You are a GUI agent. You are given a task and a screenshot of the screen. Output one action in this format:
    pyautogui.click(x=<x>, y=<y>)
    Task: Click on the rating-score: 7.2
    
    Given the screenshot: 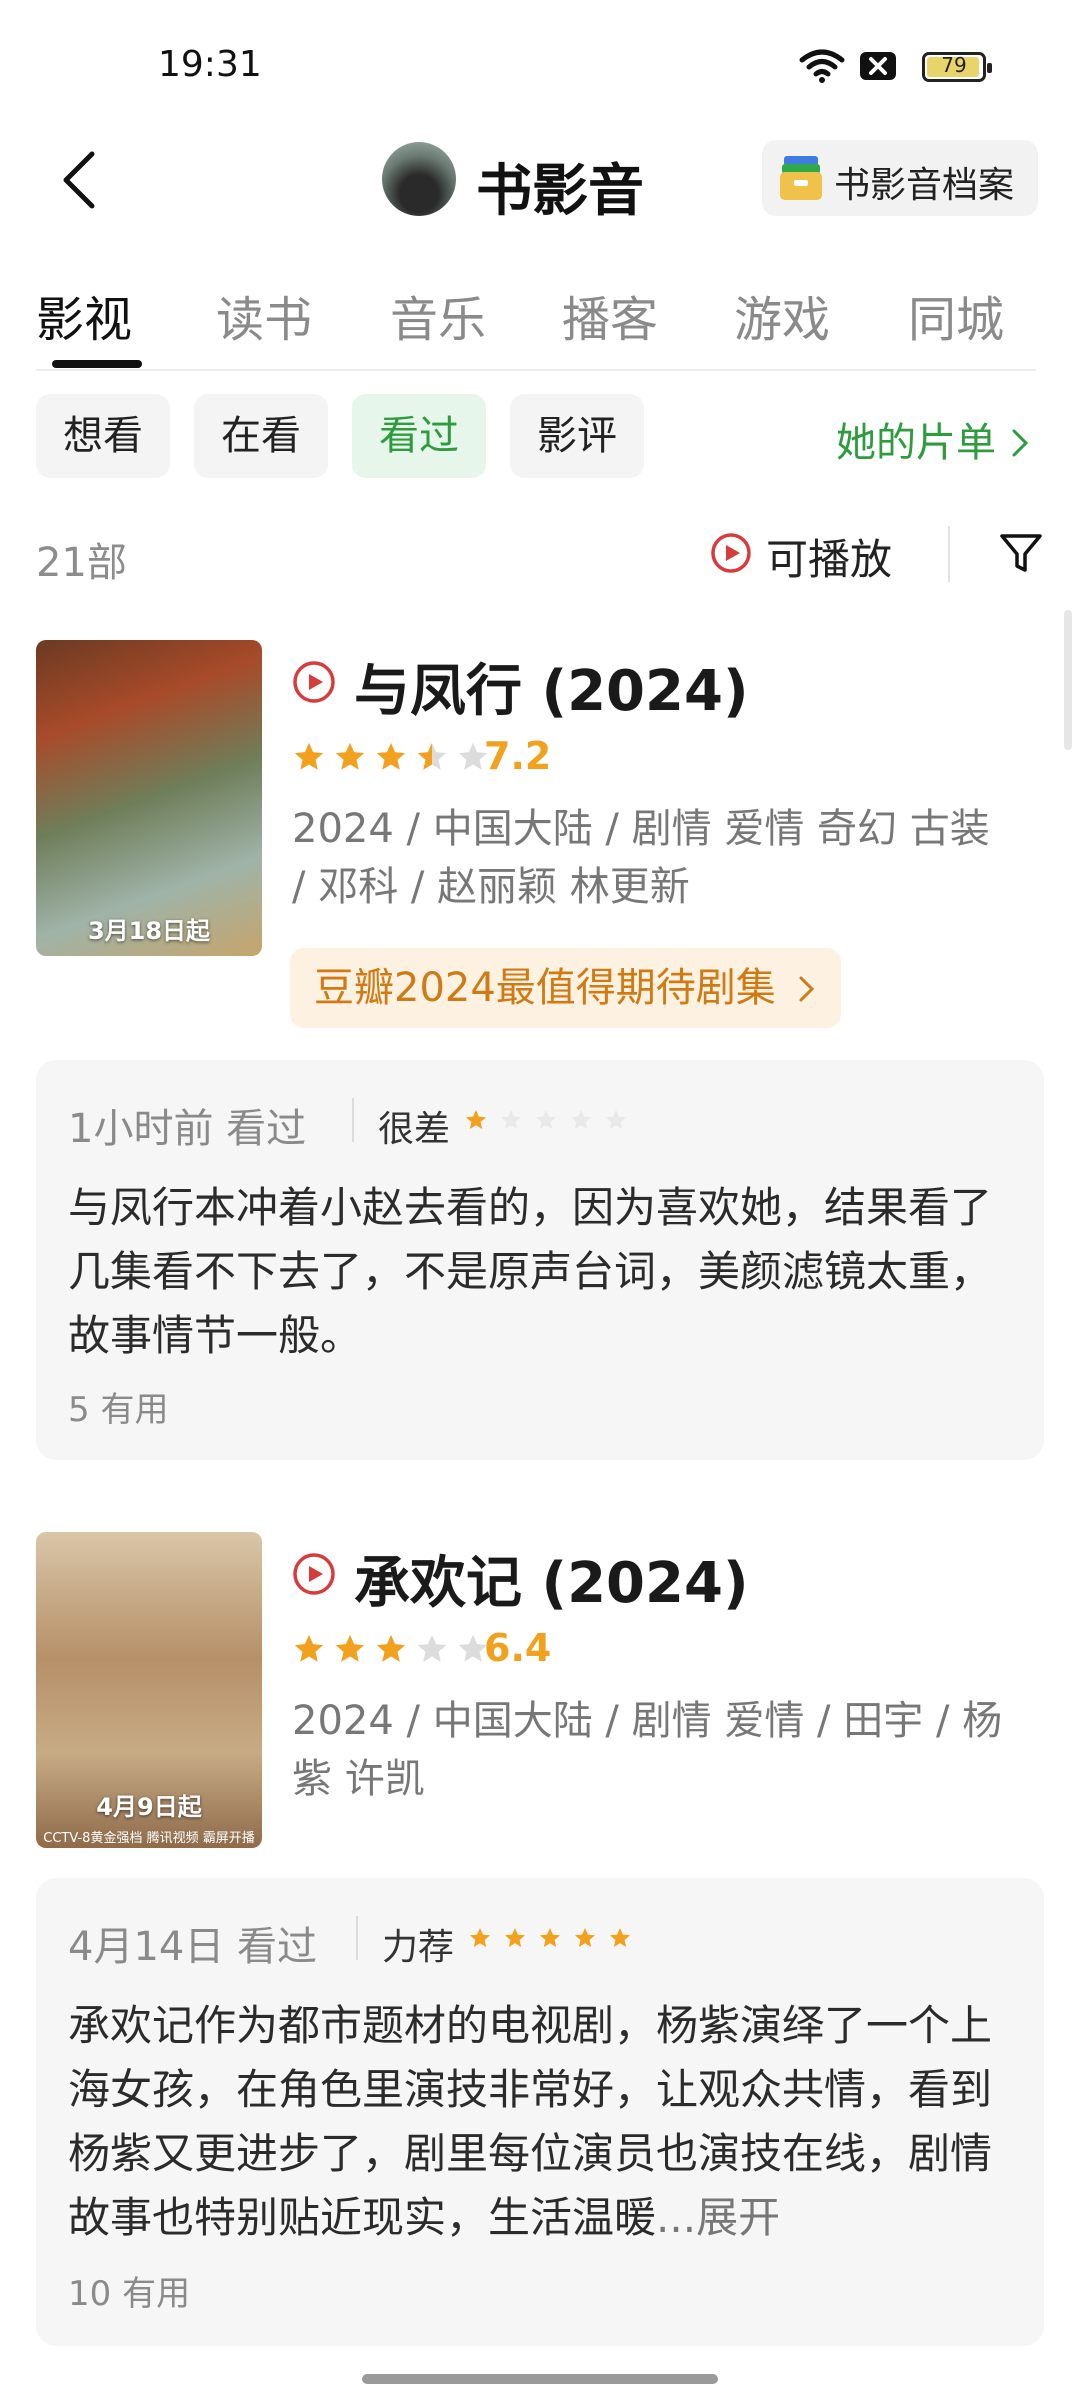 What is the action you would take?
    pyautogui.click(x=518, y=756)
    